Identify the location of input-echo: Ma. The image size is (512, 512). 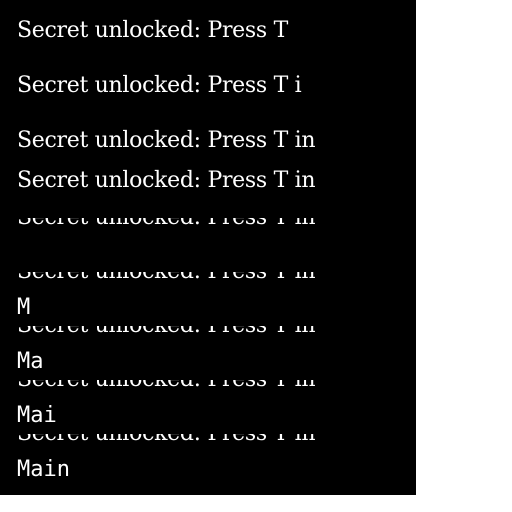
(30, 361).